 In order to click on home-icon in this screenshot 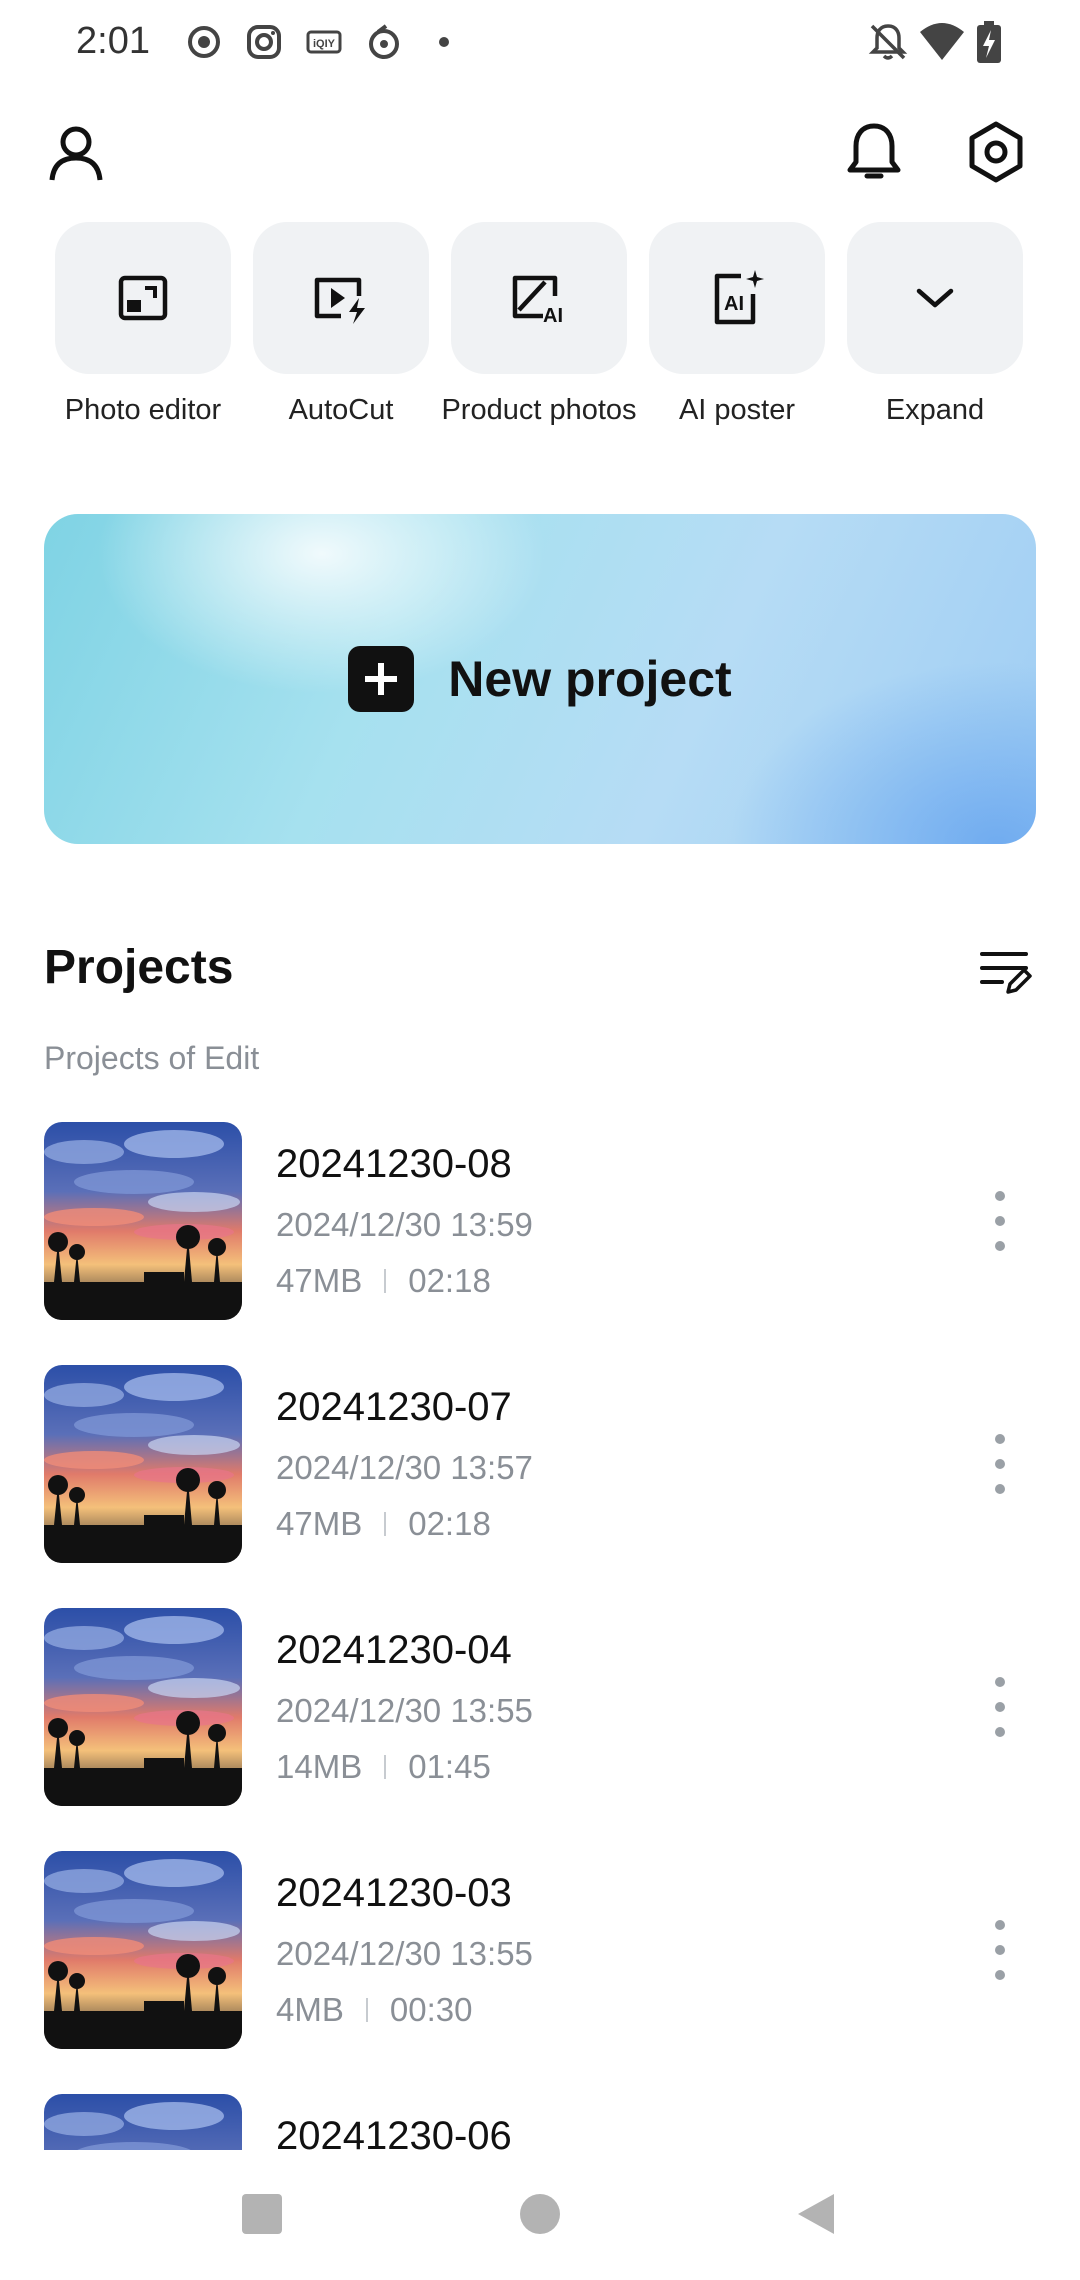, I will do `click(540, 2214)`.